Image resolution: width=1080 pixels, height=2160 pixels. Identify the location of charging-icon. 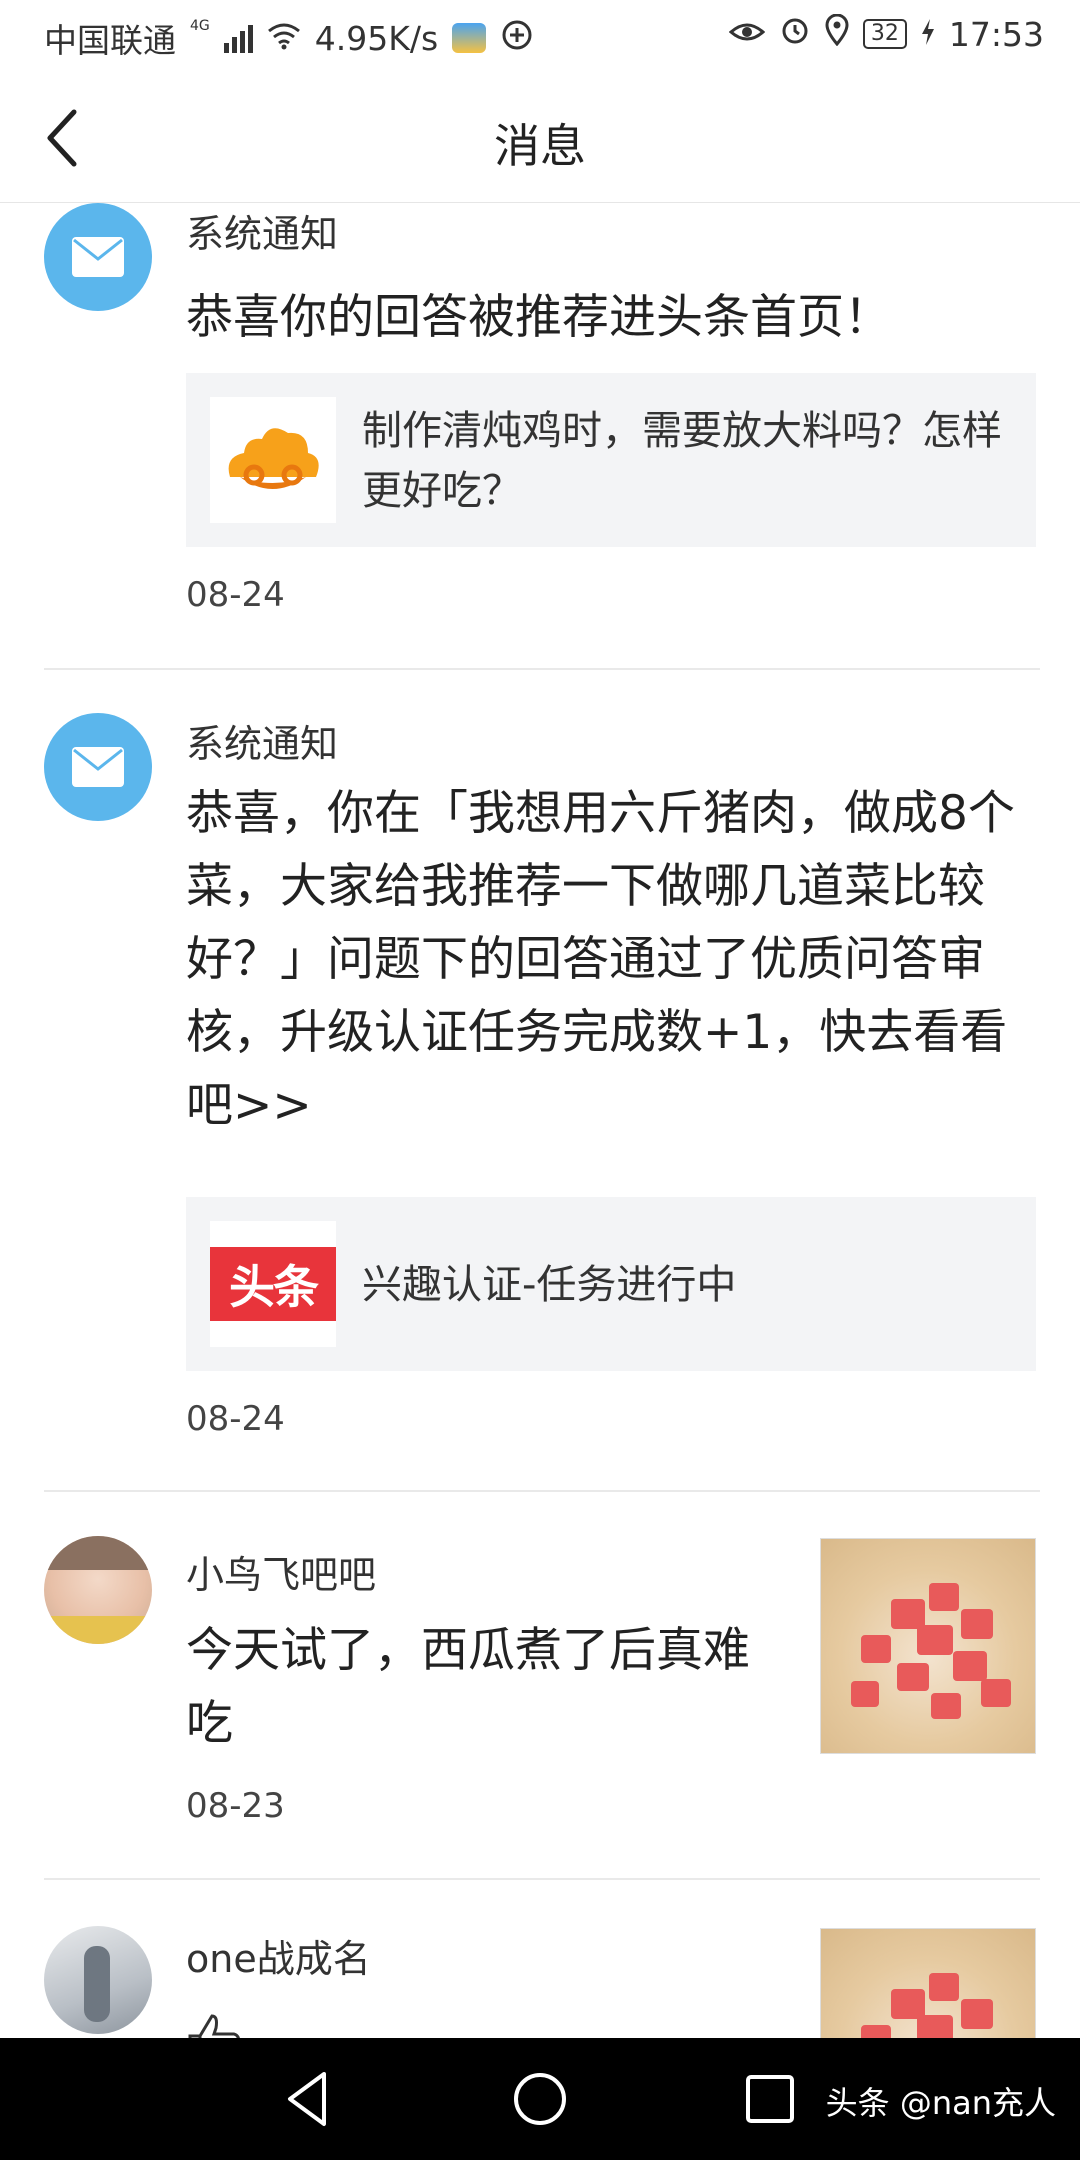
(928, 34).